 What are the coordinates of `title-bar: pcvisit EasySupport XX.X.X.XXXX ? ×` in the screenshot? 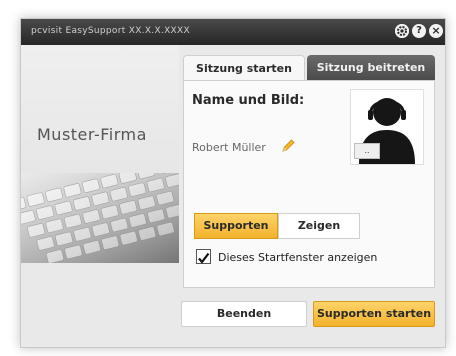 It's located at (233, 32).